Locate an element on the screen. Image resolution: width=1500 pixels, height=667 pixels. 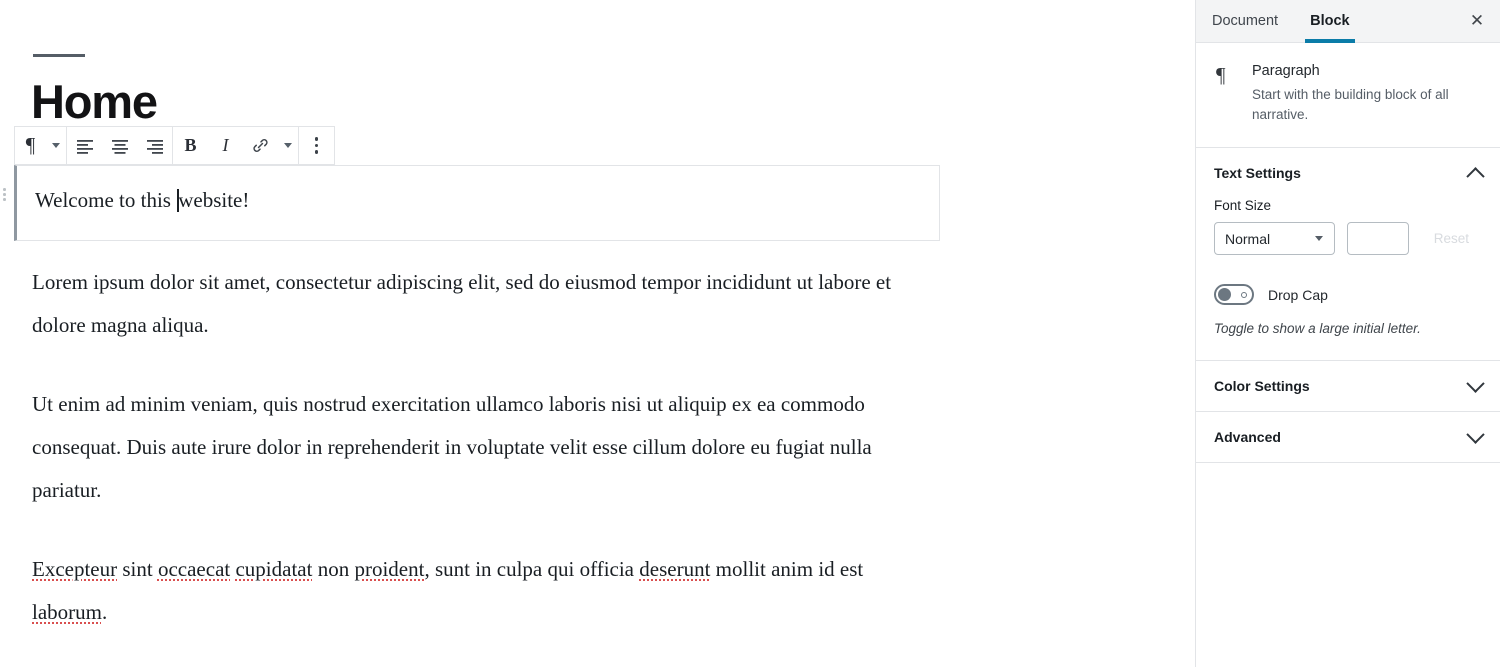
misspelled-word: deserunt is located at coordinates (675, 569).